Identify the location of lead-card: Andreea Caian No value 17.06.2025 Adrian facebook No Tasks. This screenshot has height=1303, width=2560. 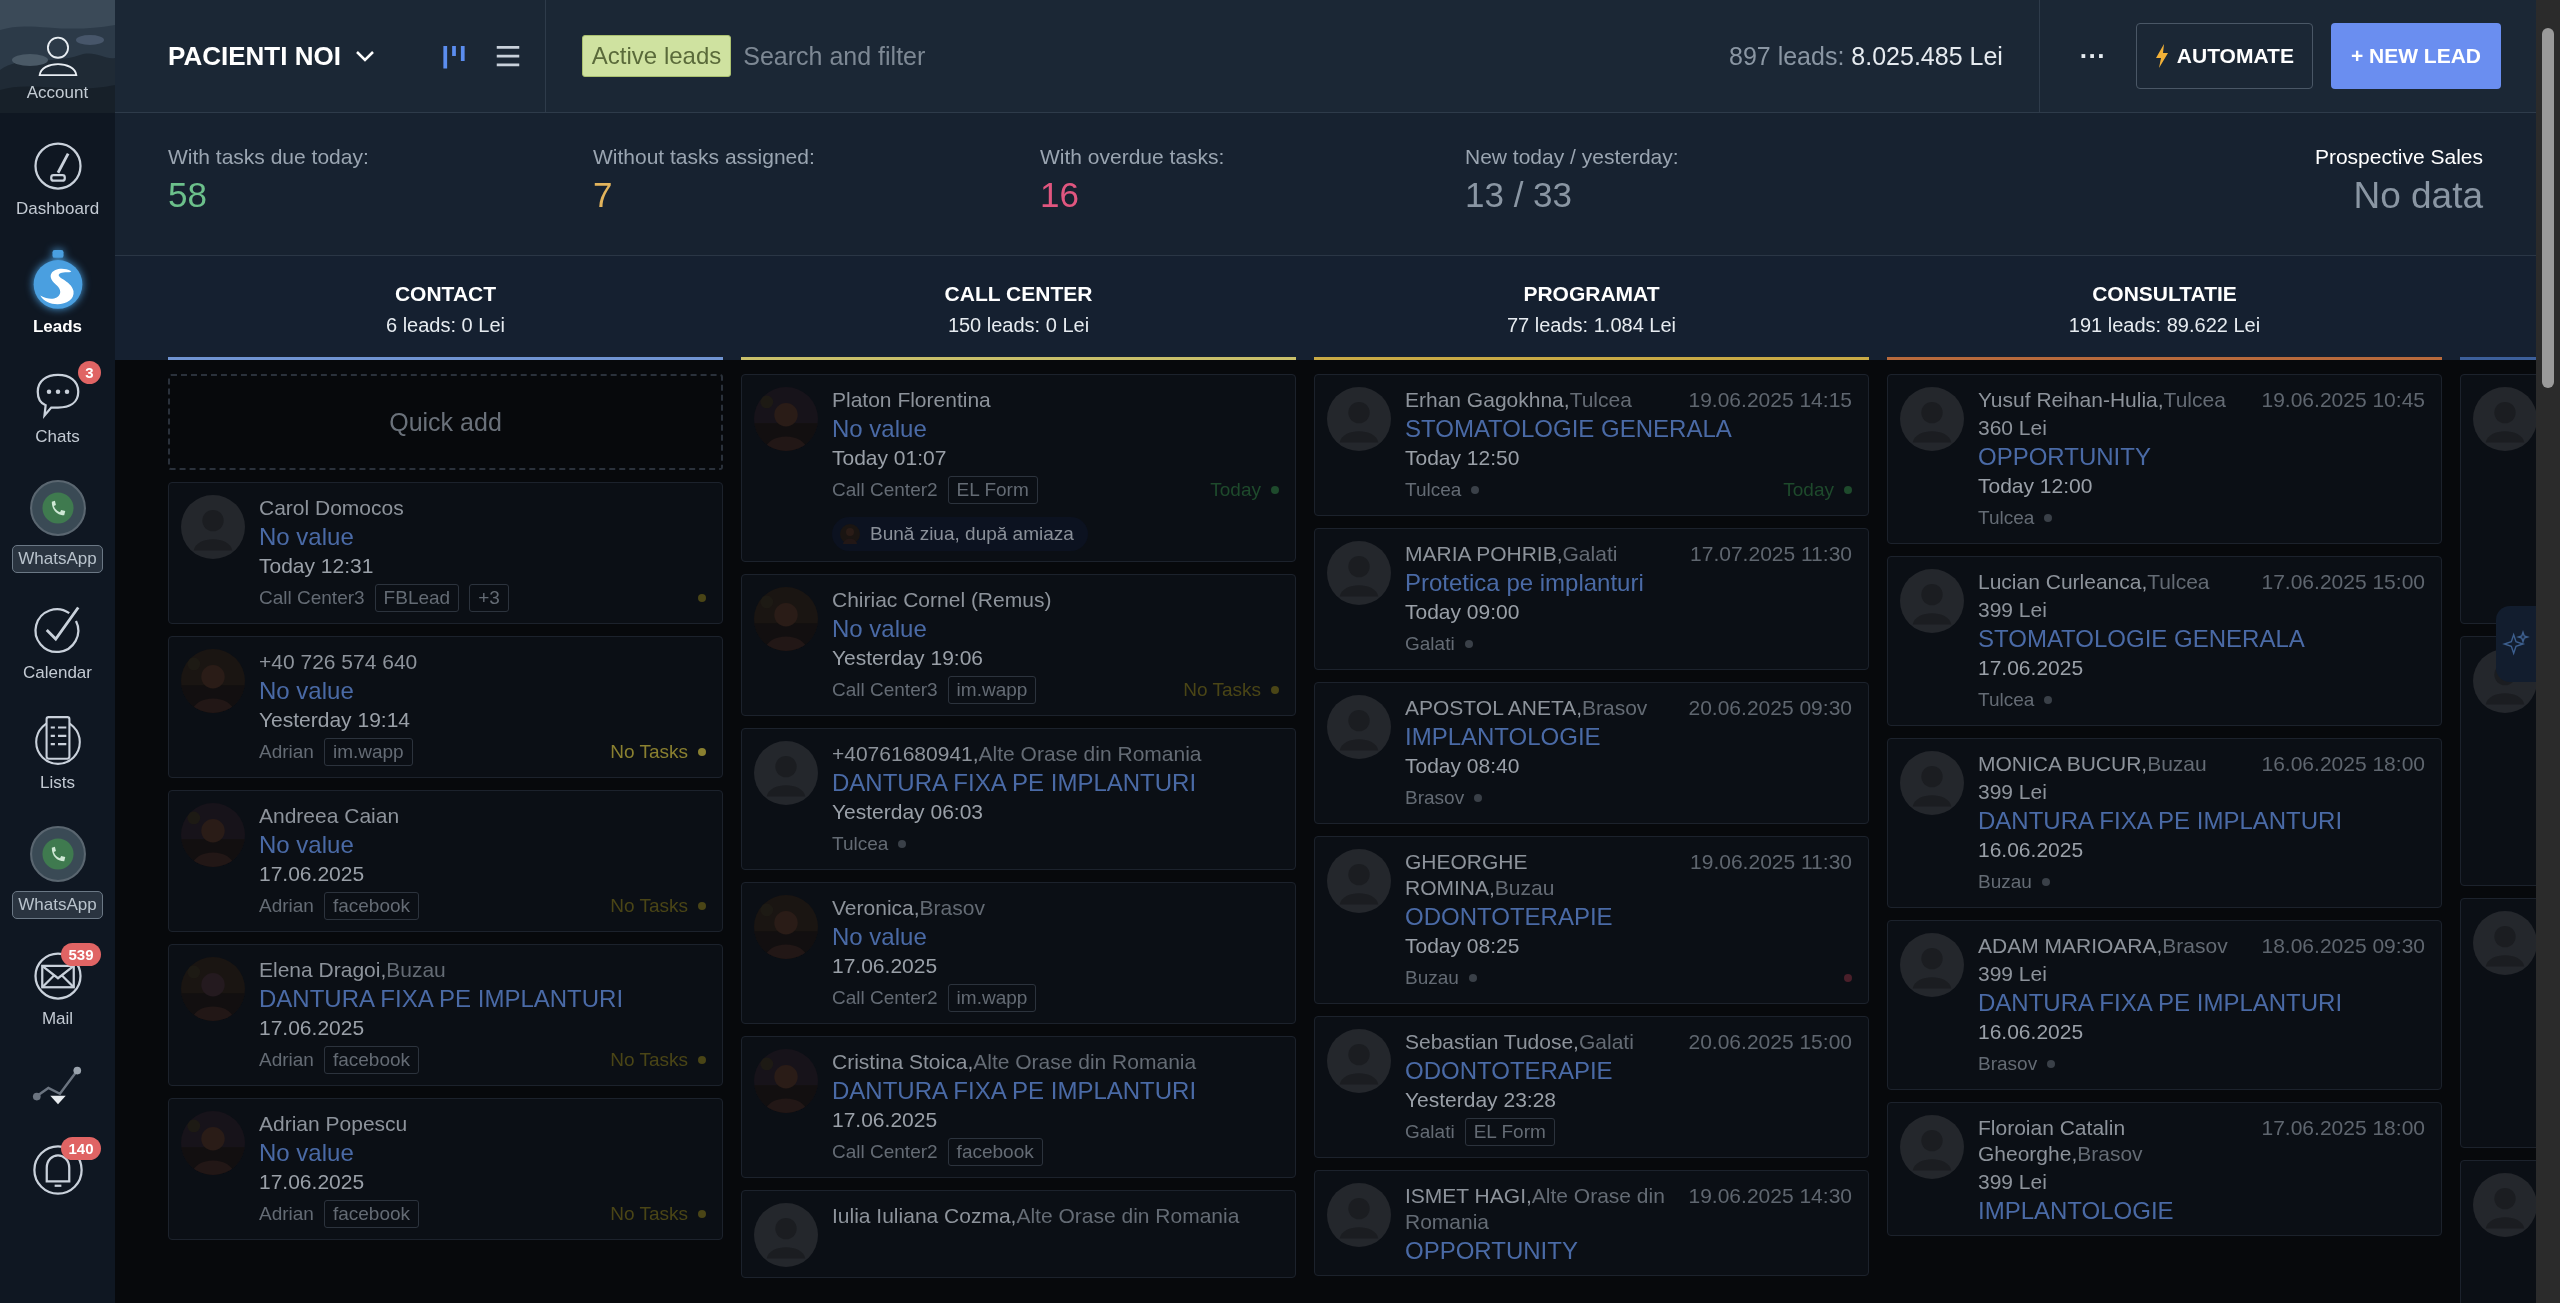
(445, 861).